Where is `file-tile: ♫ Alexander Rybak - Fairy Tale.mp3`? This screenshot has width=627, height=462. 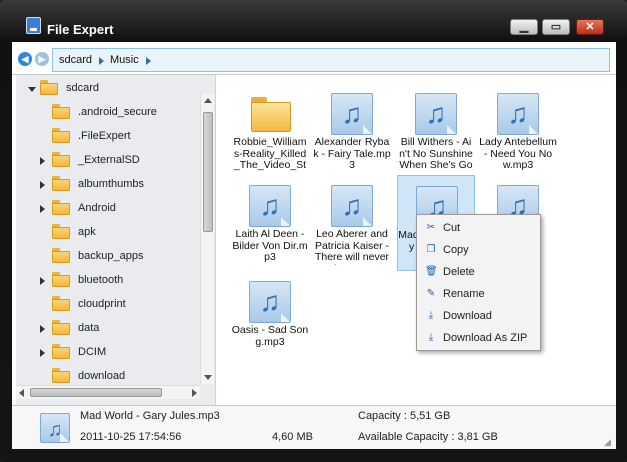 file-tile: ♫ Alexander Rybak - Fairy Tale.mp3 is located at coordinates (352, 131).